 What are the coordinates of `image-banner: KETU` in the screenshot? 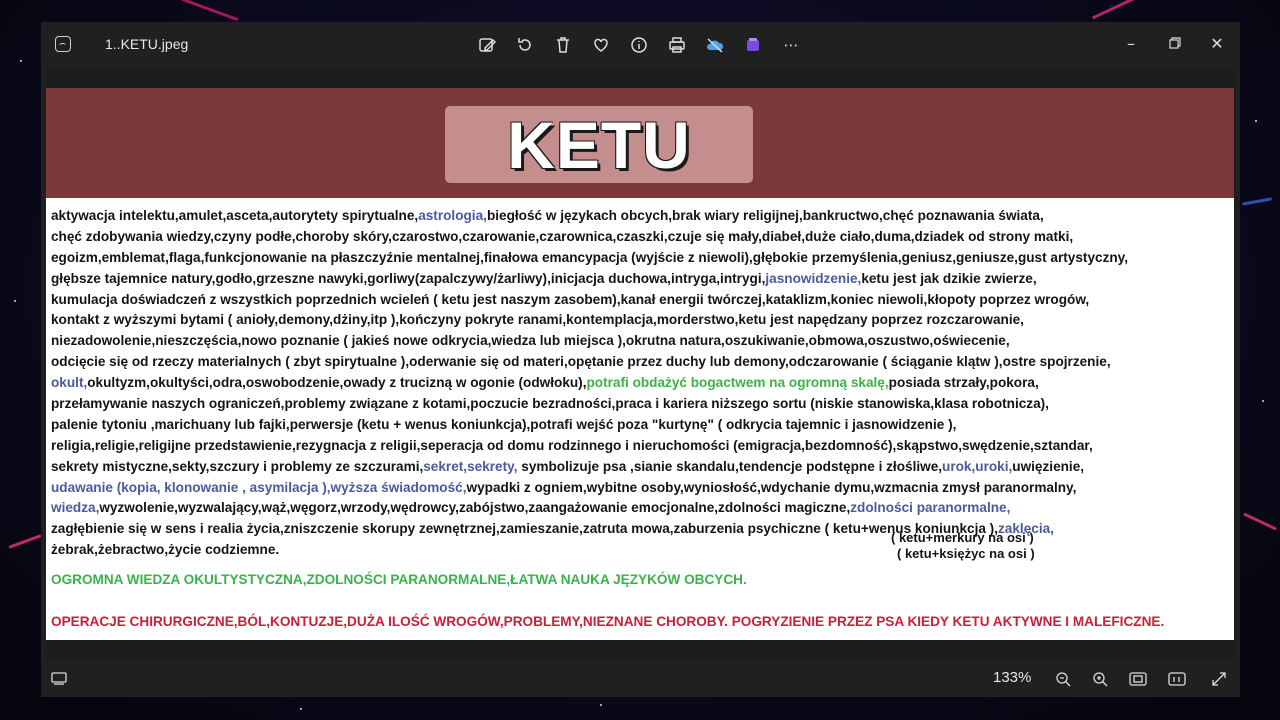 It's located at (640, 143).